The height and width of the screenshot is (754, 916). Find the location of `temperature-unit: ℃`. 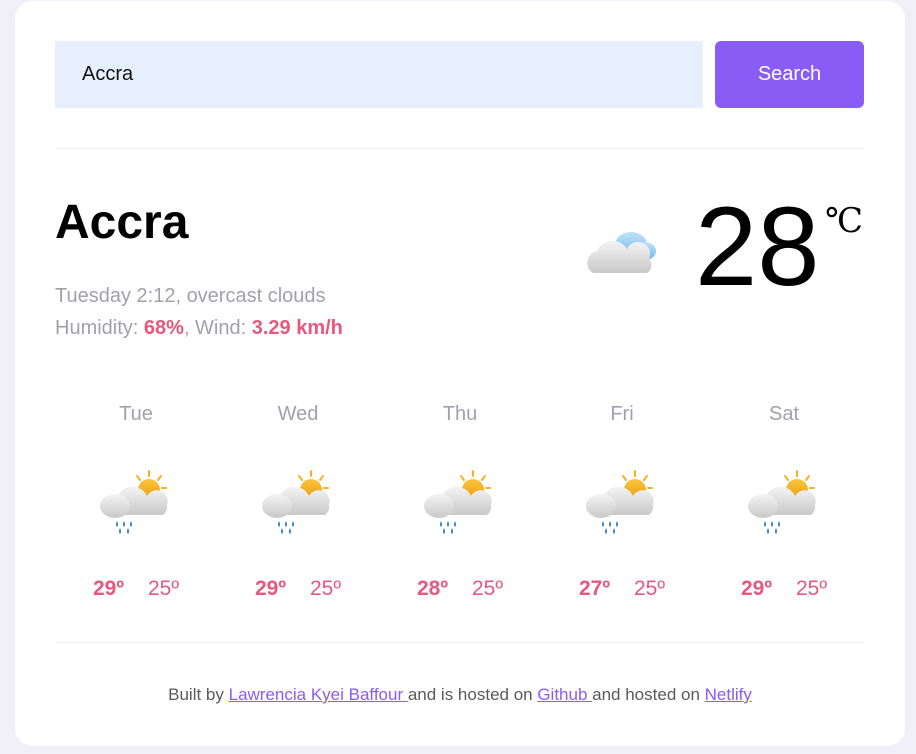

temperature-unit: ℃ is located at coordinates (844, 221).